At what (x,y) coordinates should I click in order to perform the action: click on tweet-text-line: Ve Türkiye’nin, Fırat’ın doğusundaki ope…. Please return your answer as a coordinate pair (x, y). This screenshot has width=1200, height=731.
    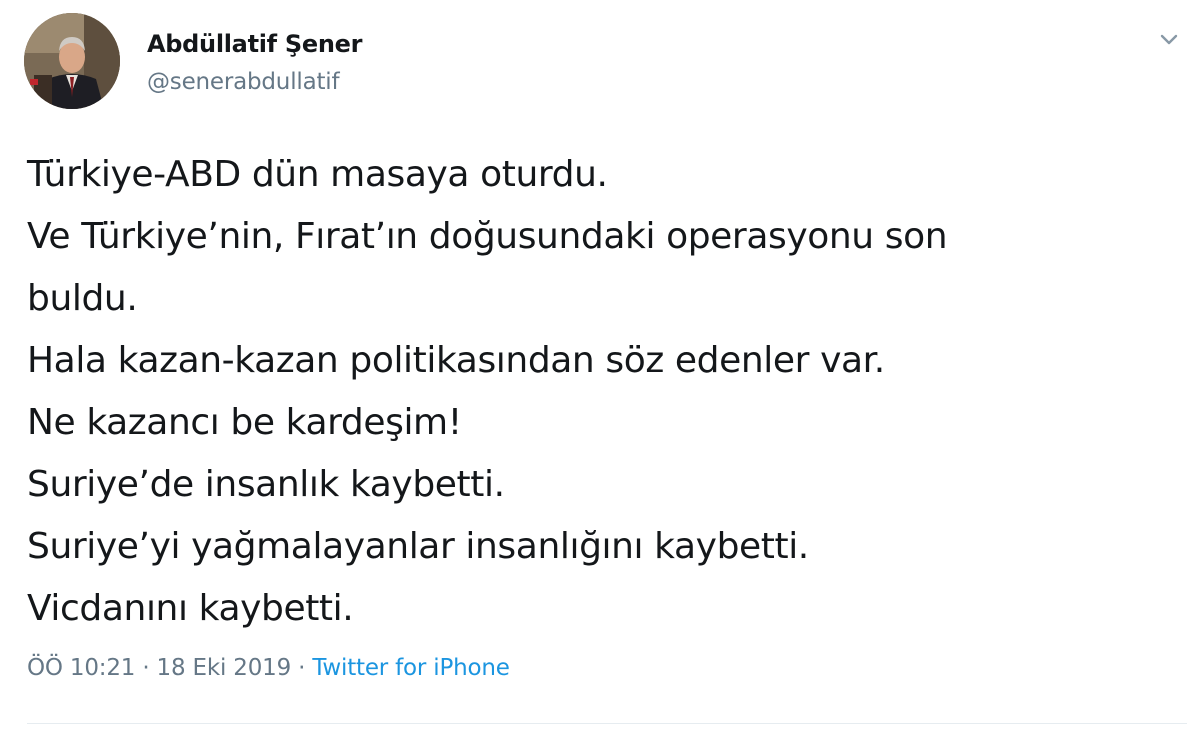
    Looking at the image, I should click on (487, 236).